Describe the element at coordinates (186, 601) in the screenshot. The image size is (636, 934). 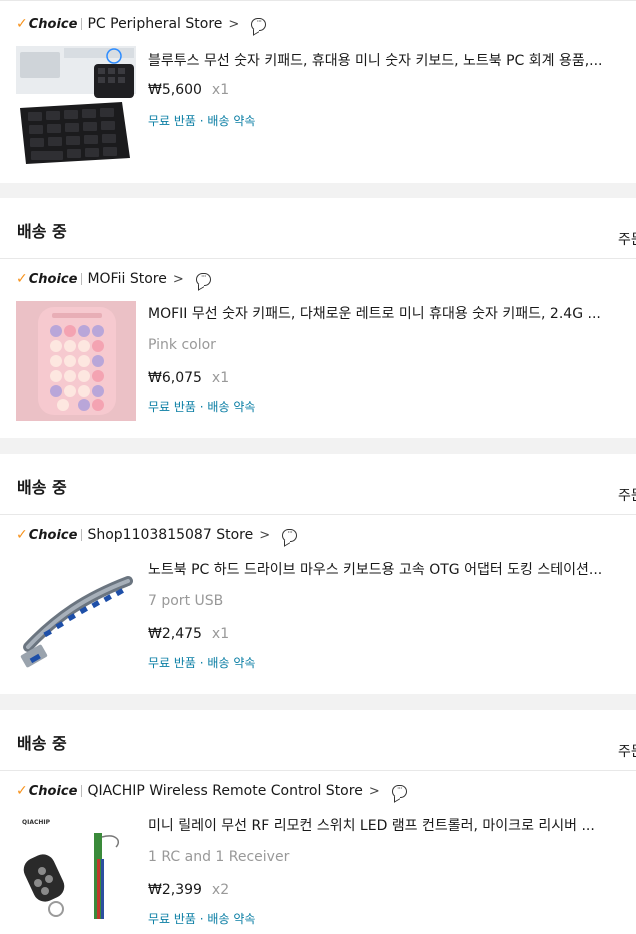
I see `product-variant: 7 port USB` at that location.